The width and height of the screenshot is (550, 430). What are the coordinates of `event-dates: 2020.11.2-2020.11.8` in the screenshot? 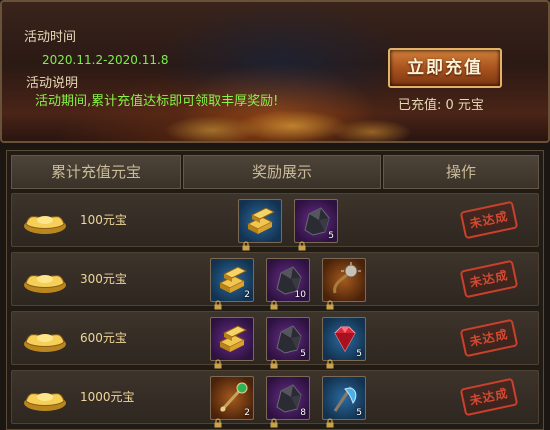 It's located at (105, 60).